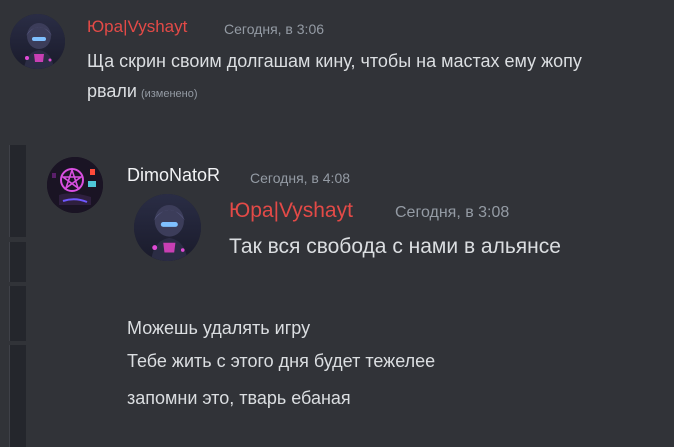  Describe the element at coordinates (112, 91) in the screenshot. I see `message-text-line: рвали` at that location.